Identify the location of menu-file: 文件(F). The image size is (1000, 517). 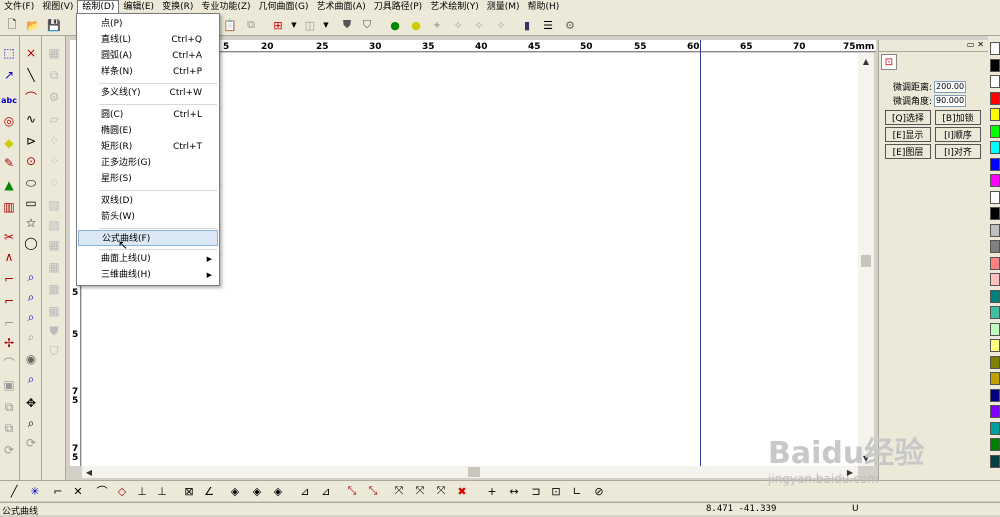
(19, 7).